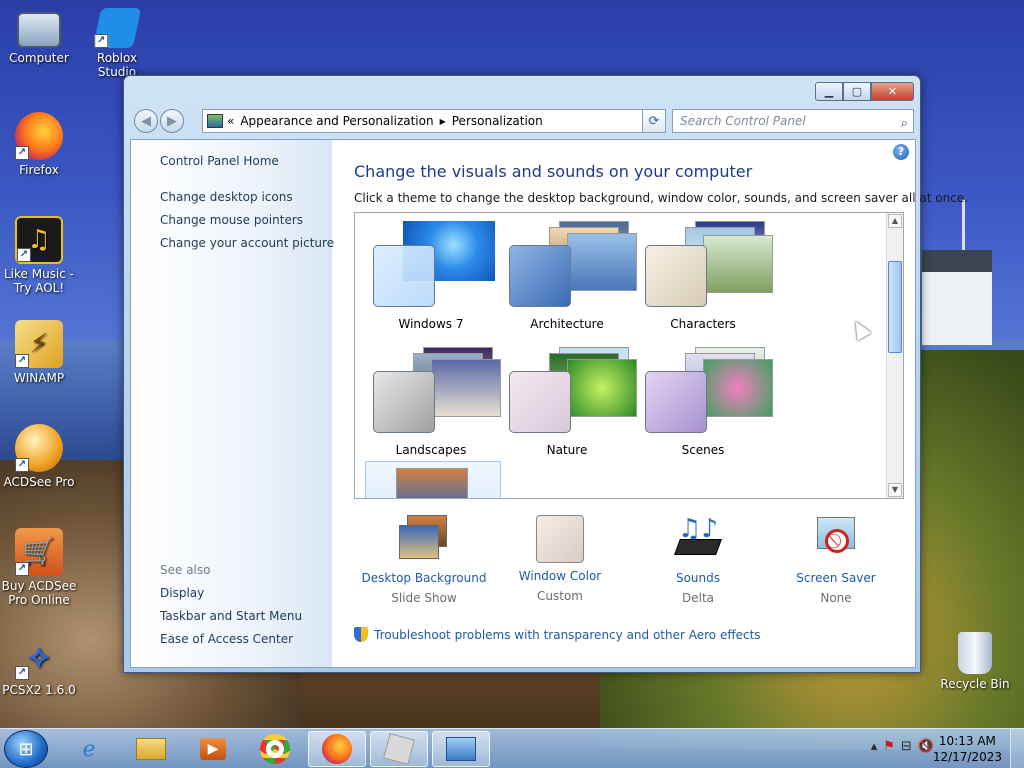 The height and width of the screenshot is (768, 1024). Describe the element at coordinates (895, 221) in the screenshot. I see `scroll-up-arrow-icon: ▲` at that location.